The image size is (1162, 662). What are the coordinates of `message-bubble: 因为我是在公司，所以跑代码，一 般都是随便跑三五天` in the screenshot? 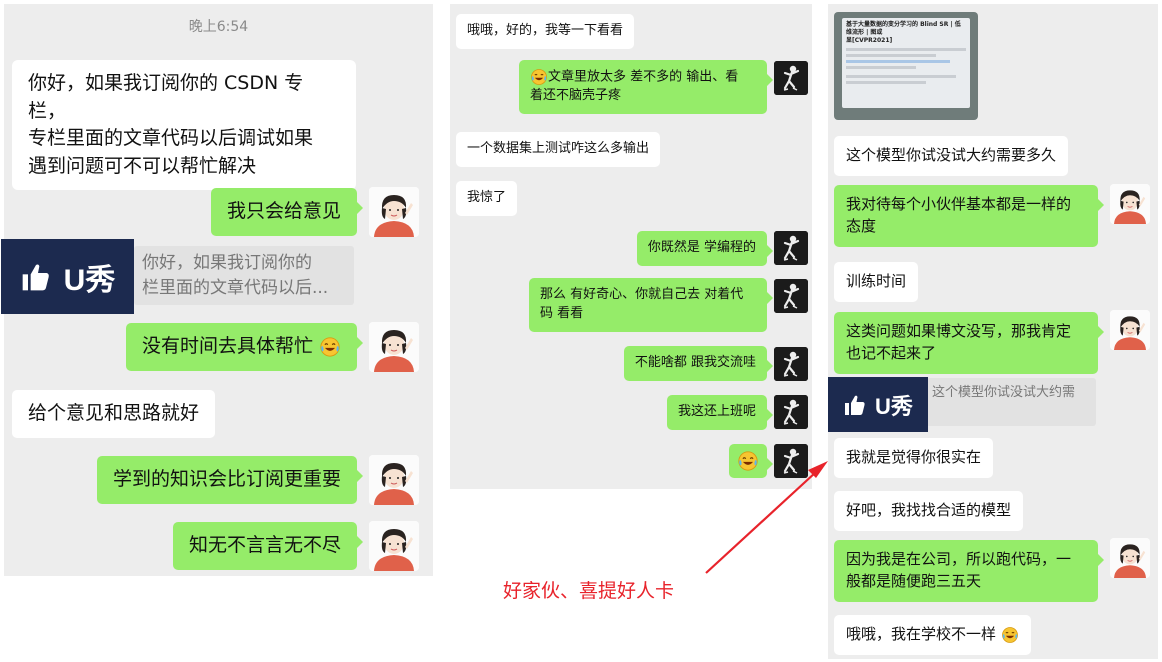 It's located at (969, 571).